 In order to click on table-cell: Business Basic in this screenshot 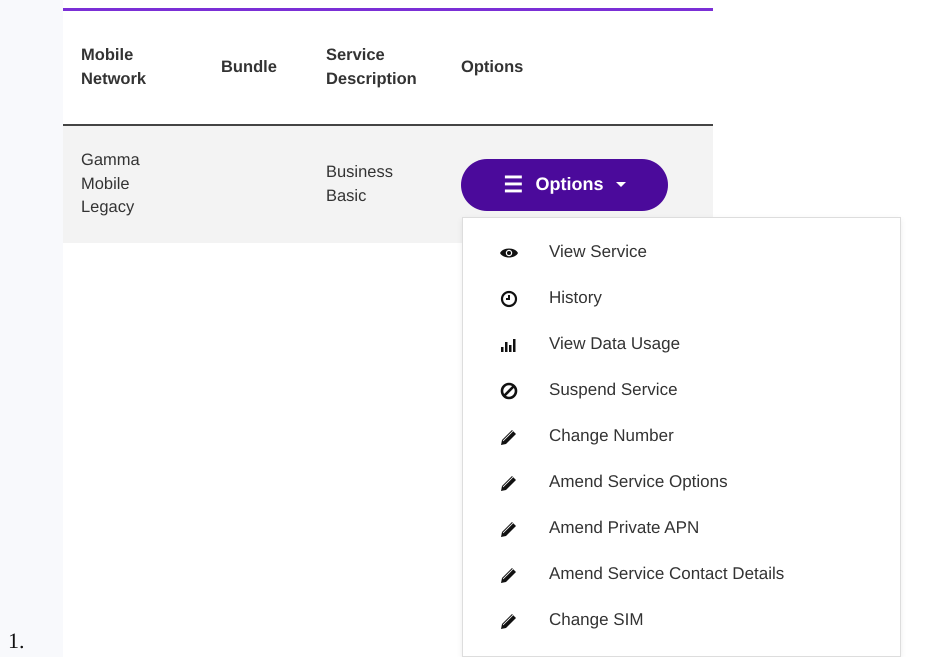, I will do `click(375, 184)`.